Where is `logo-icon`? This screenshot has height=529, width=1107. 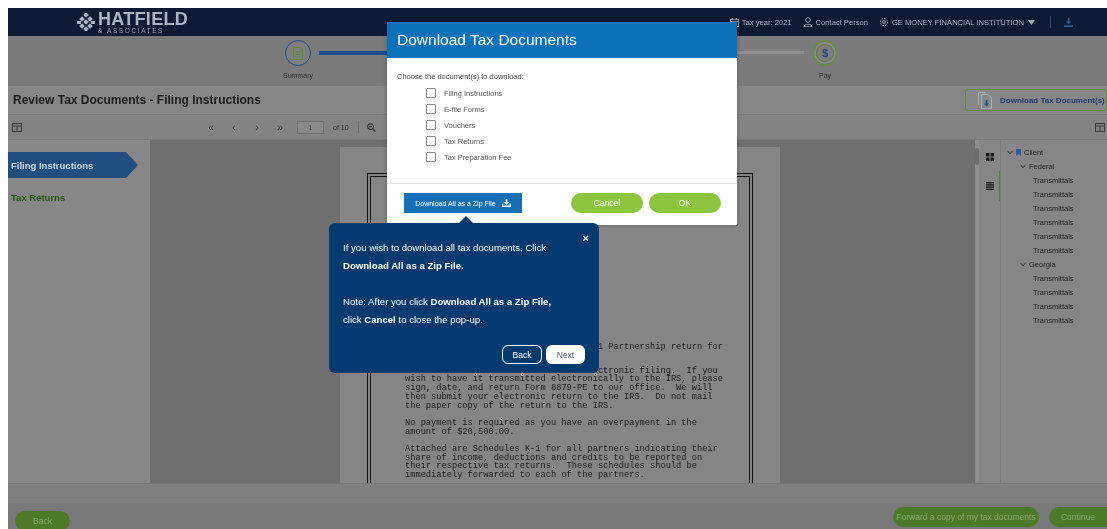
logo-icon is located at coordinates (86, 22).